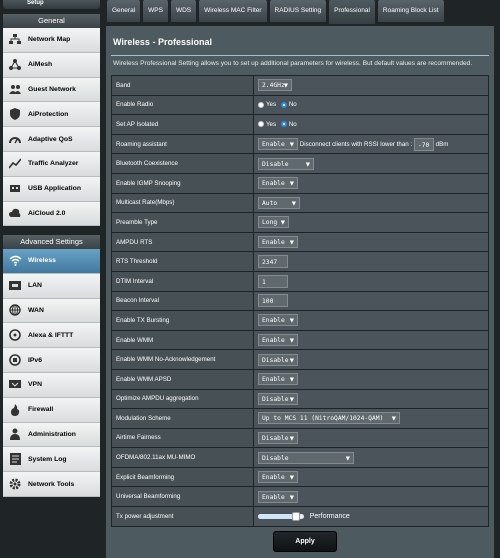  Describe the element at coordinates (273, 243) in the screenshot. I see `ampdu-rts-value: Enable` at that location.